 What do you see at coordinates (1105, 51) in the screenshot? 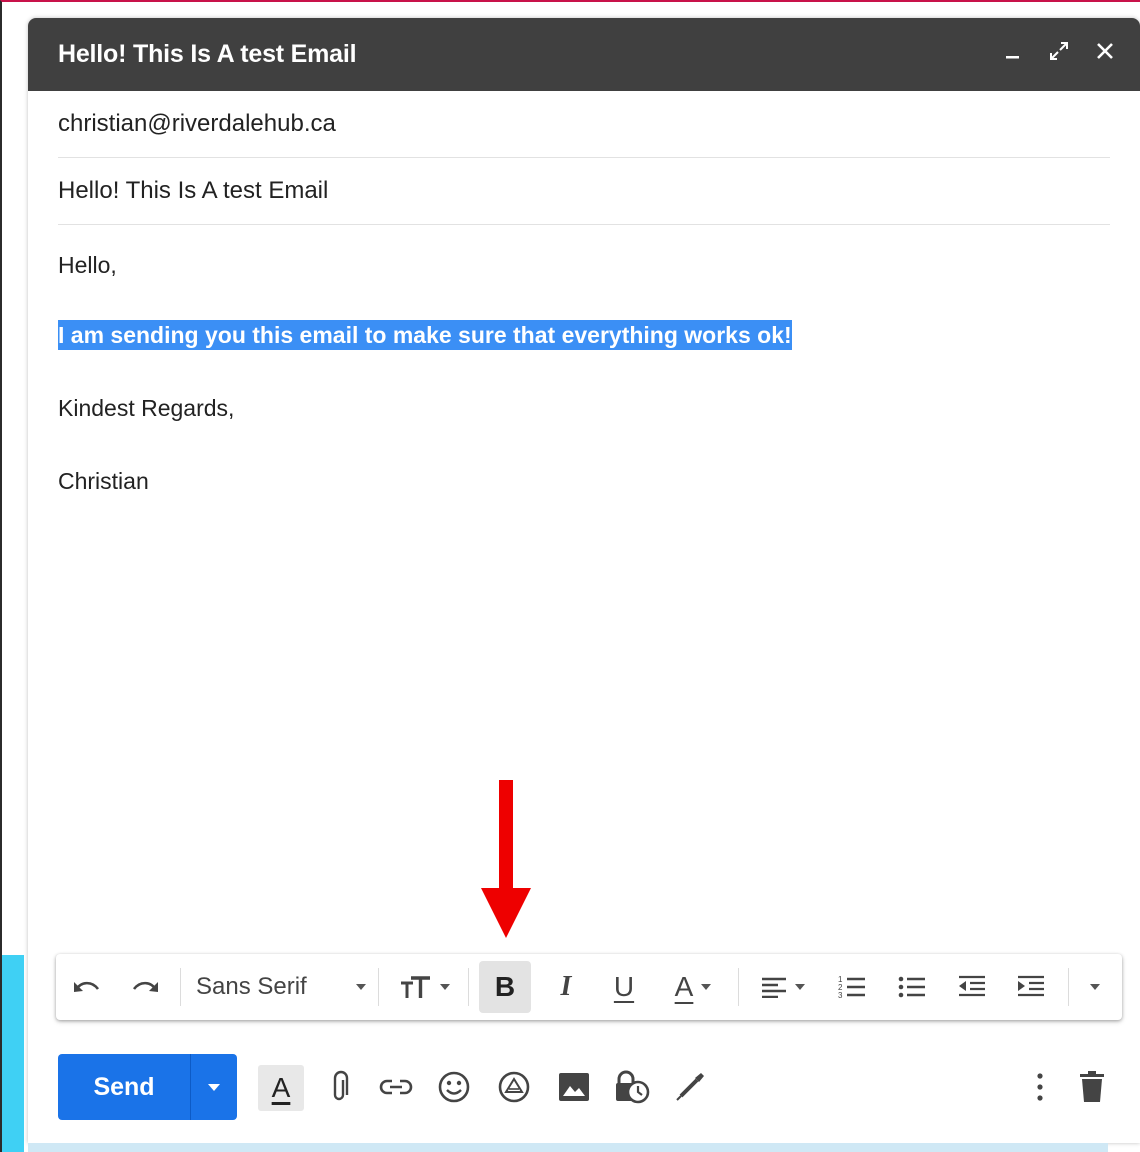
I see `close-icon` at bounding box center [1105, 51].